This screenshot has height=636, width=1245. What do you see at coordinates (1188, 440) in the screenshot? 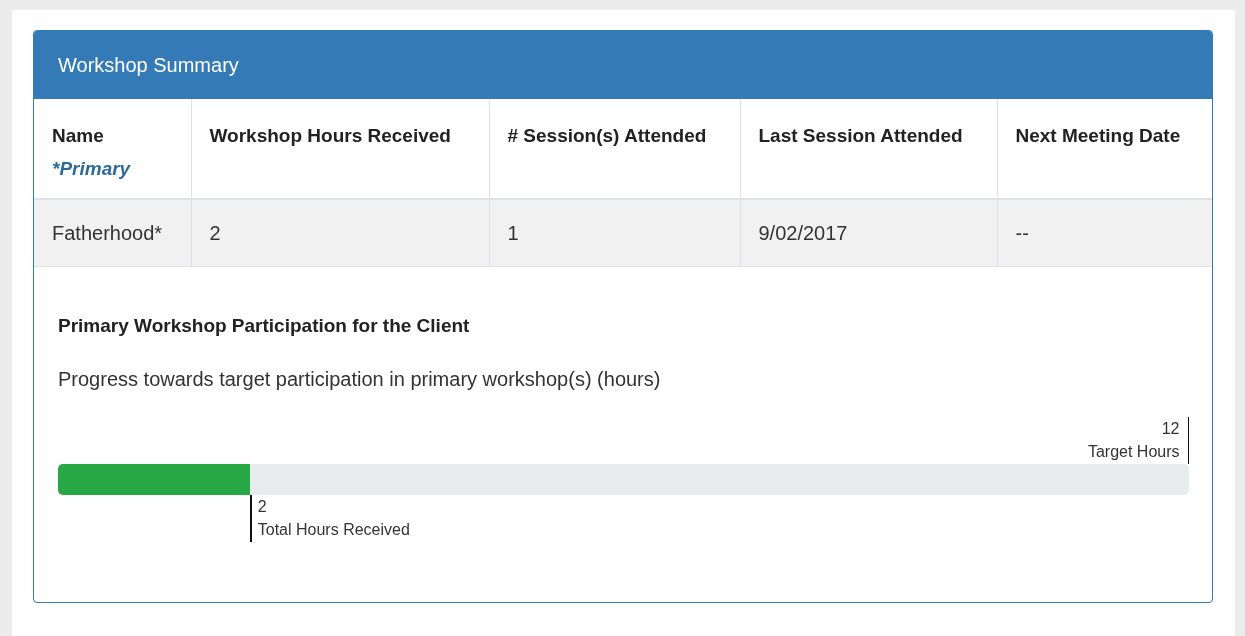
I see `target-marker-line` at bounding box center [1188, 440].